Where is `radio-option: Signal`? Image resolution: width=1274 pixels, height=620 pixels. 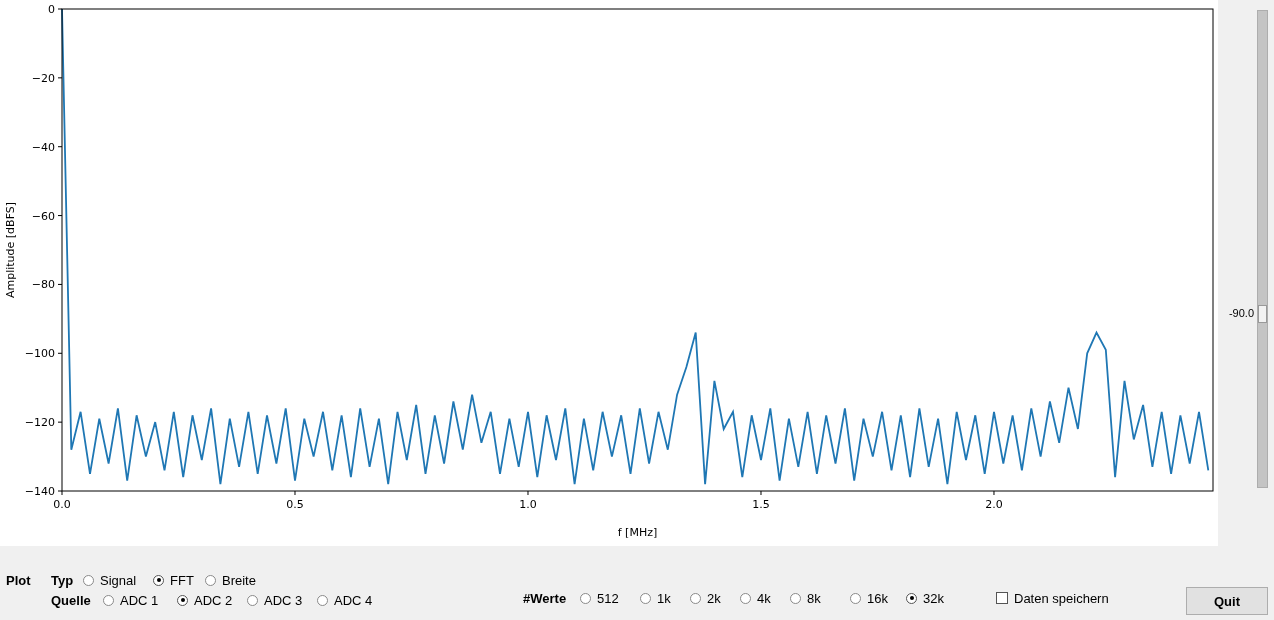
radio-option: Signal is located at coordinates (118, 580).